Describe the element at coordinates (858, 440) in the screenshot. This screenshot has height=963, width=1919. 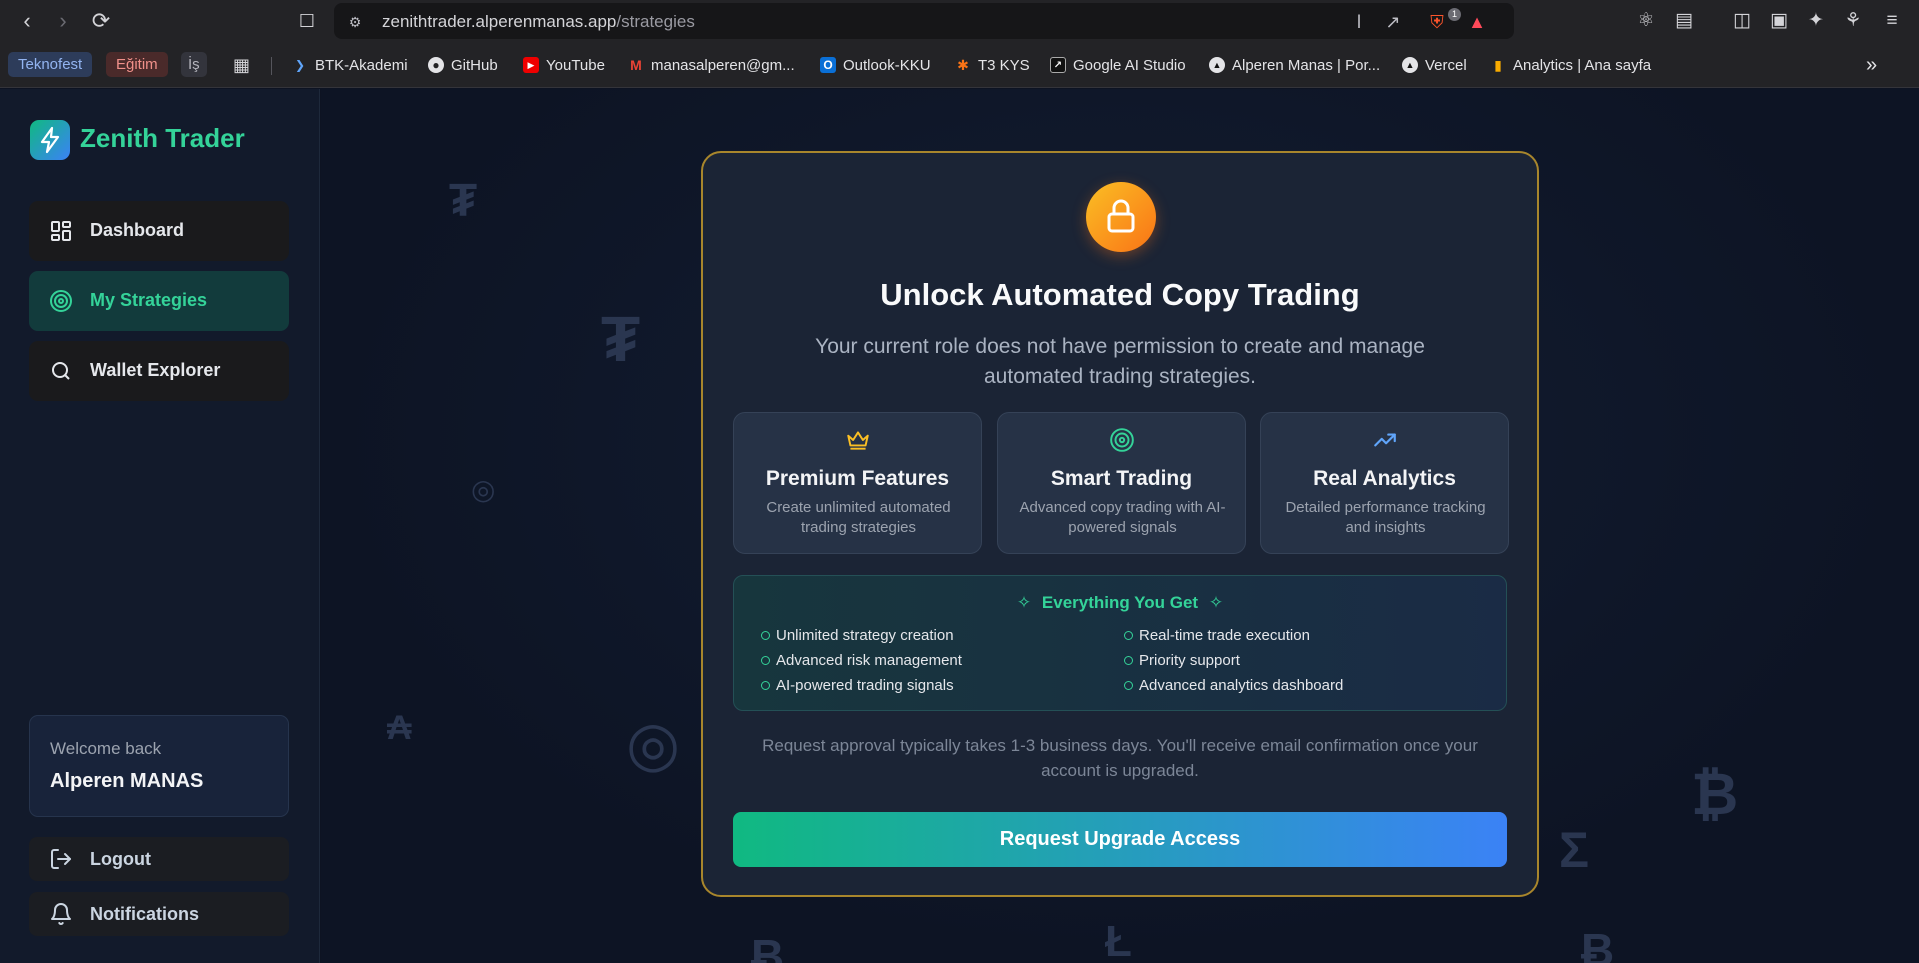
I see `crown-icon` at that location.